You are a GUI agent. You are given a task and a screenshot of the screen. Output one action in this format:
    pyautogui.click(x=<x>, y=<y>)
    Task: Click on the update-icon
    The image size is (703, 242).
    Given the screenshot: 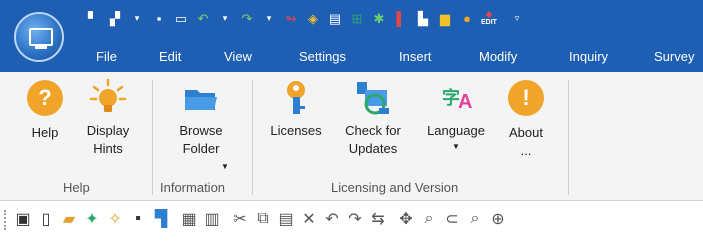 What is the action you would take?
    pyautogui.click(x=373, y=98)
    